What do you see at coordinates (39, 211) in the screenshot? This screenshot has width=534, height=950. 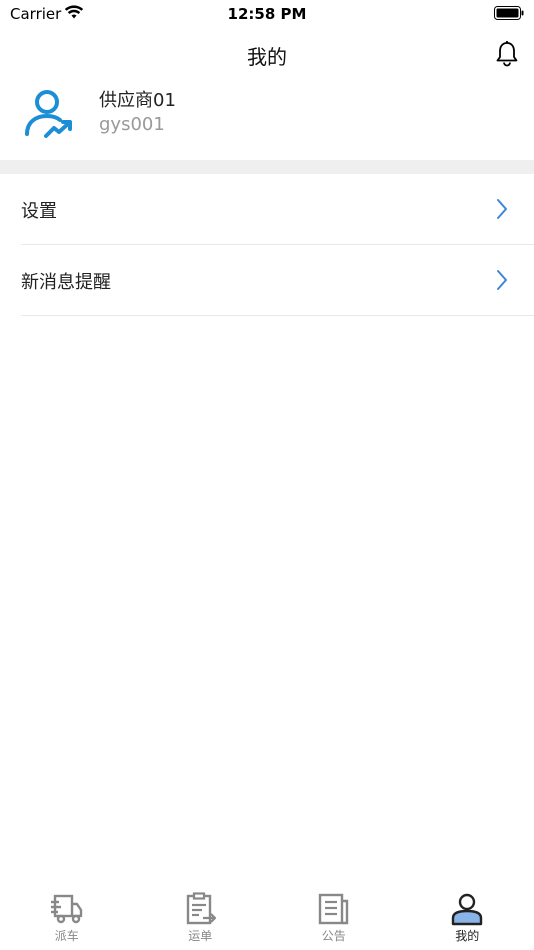 I see `menu-item-label: 设置` at bounding box center [39, 211].